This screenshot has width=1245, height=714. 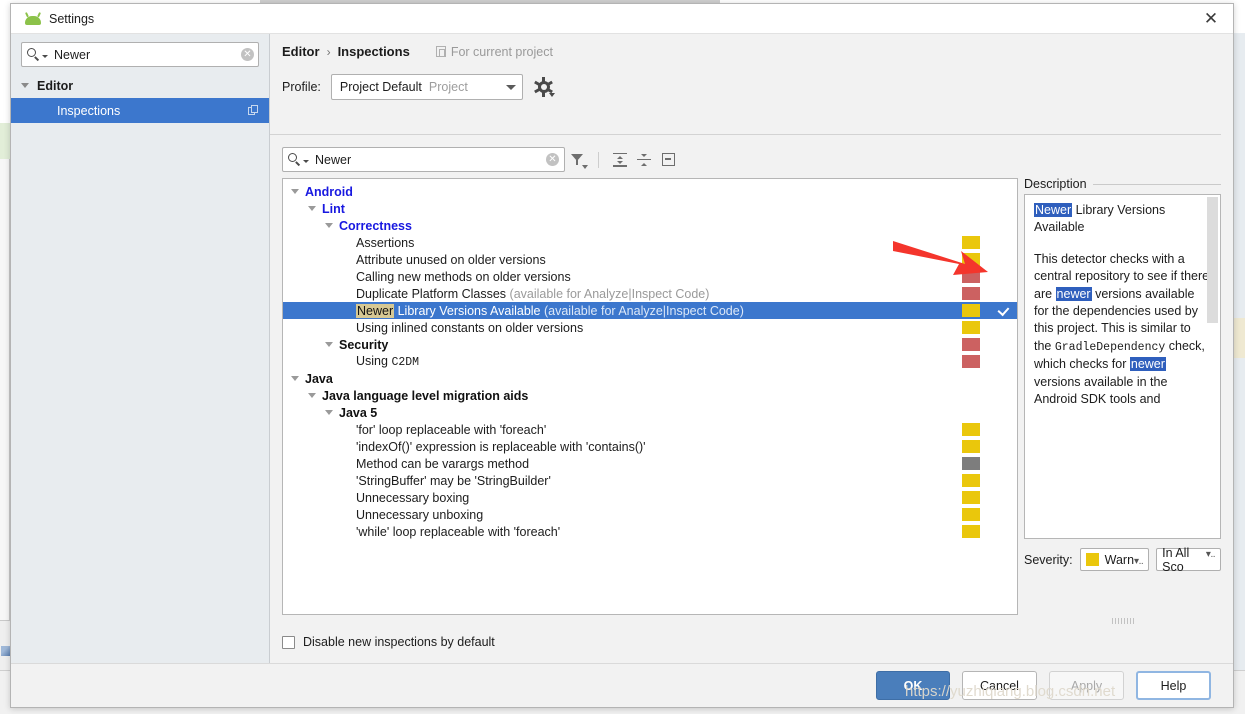 What do you see at coordinates (650, 242) in the screenshot?
I see `tree-row: Assertions` at bounding box center [650, 242].